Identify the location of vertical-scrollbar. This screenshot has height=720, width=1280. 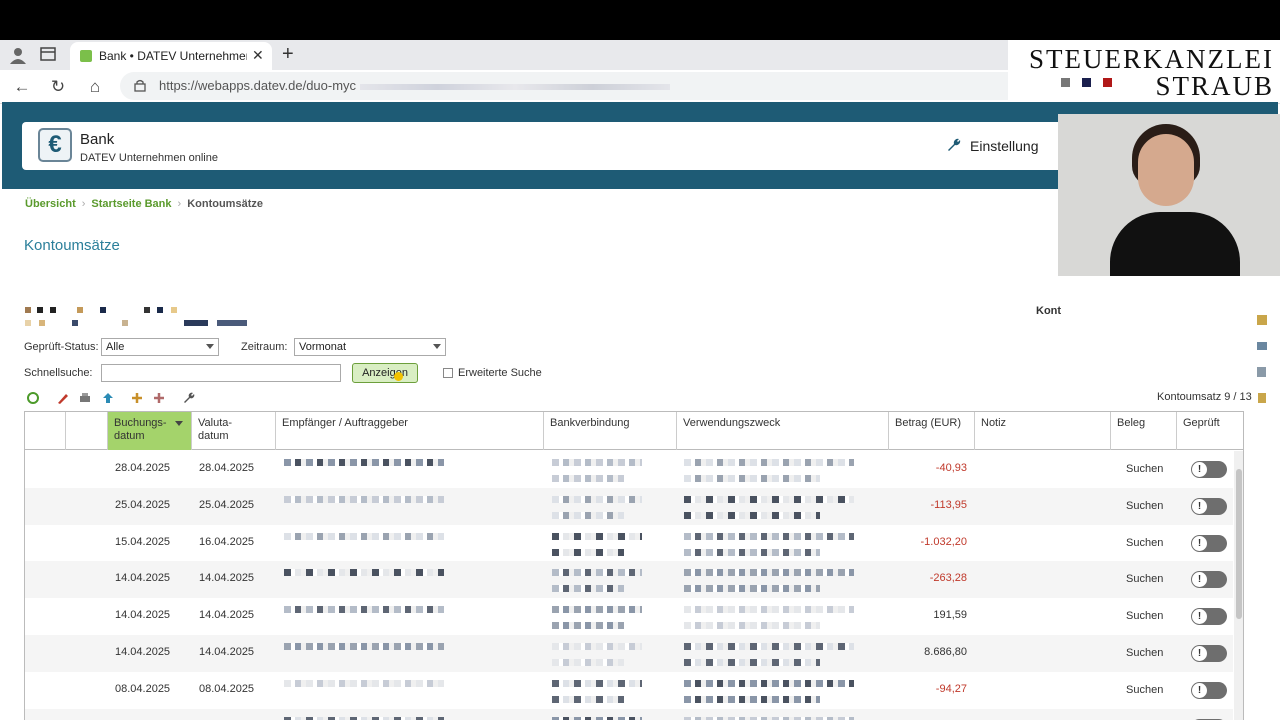
(1238, 585).